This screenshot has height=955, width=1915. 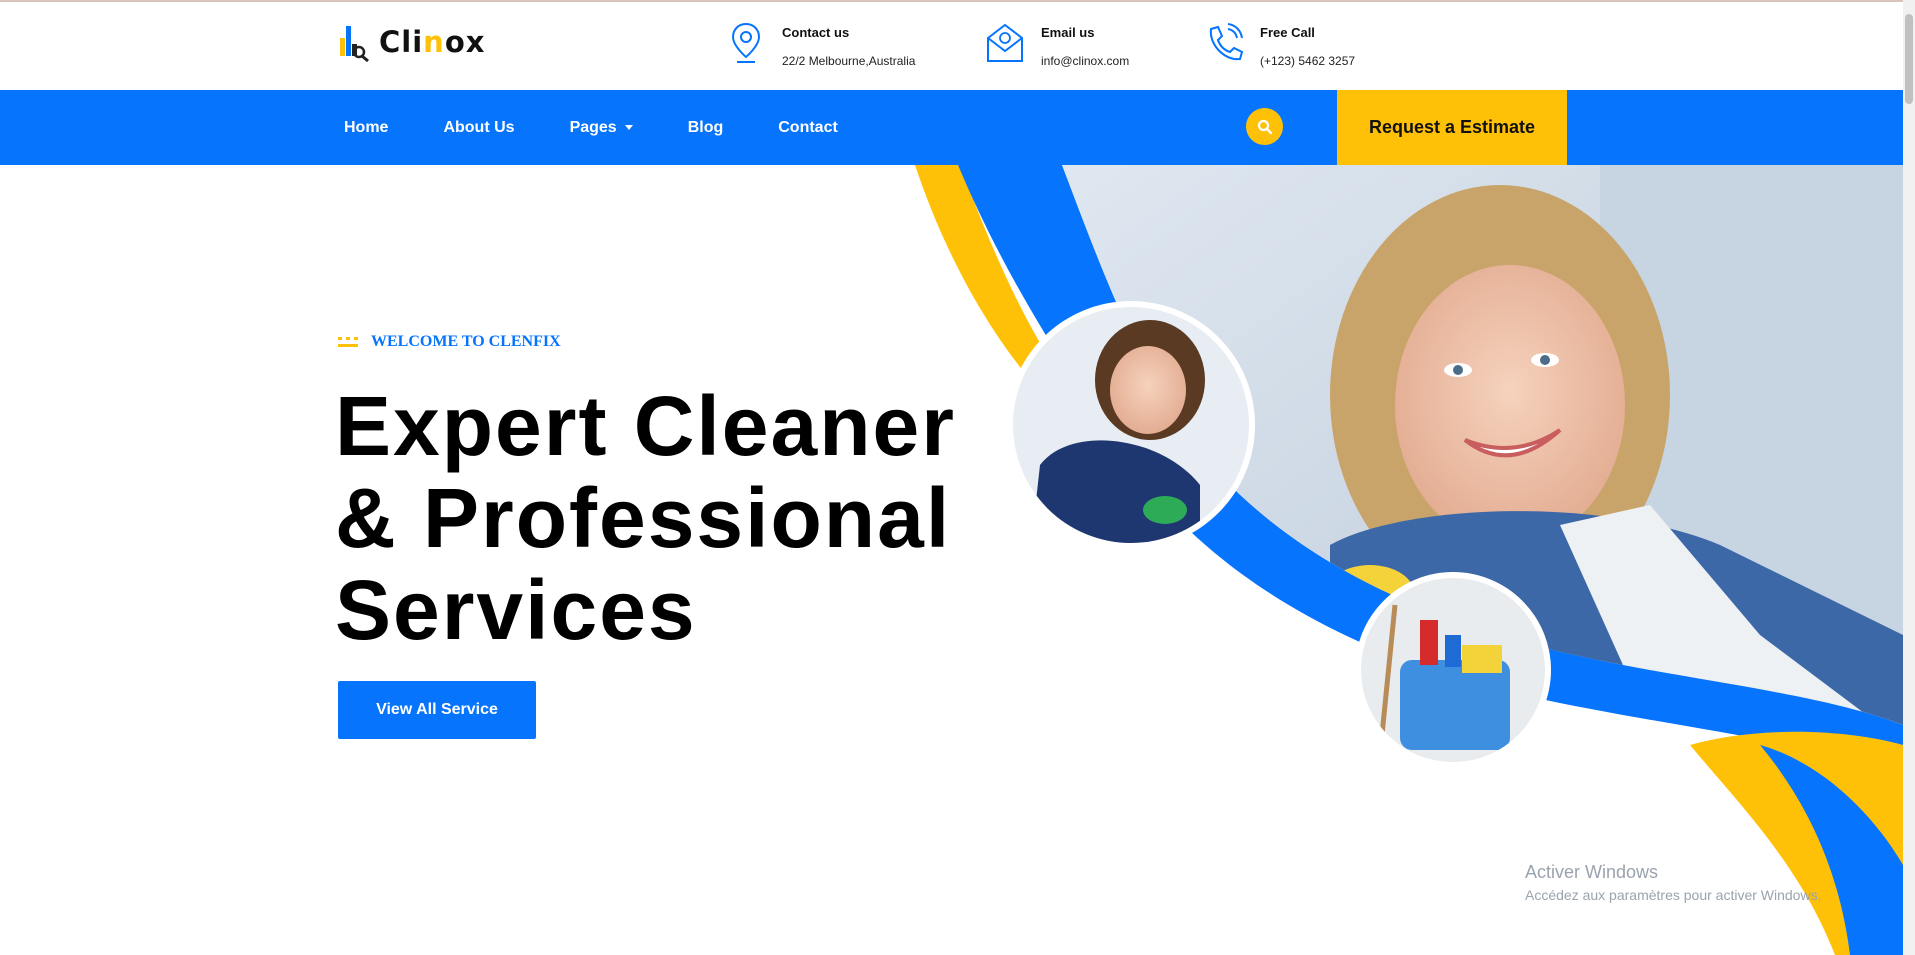 I want to click on phone-icon, so click(x=1224, y=43).